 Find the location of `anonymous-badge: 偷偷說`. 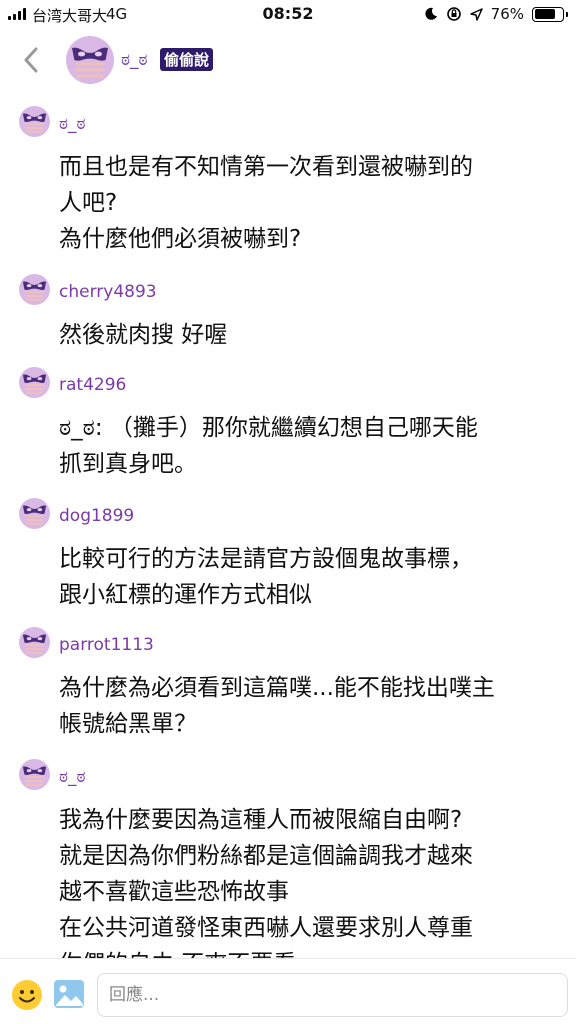

anonymous-badge: 偷偷說 is located at coordinates (187, 59).